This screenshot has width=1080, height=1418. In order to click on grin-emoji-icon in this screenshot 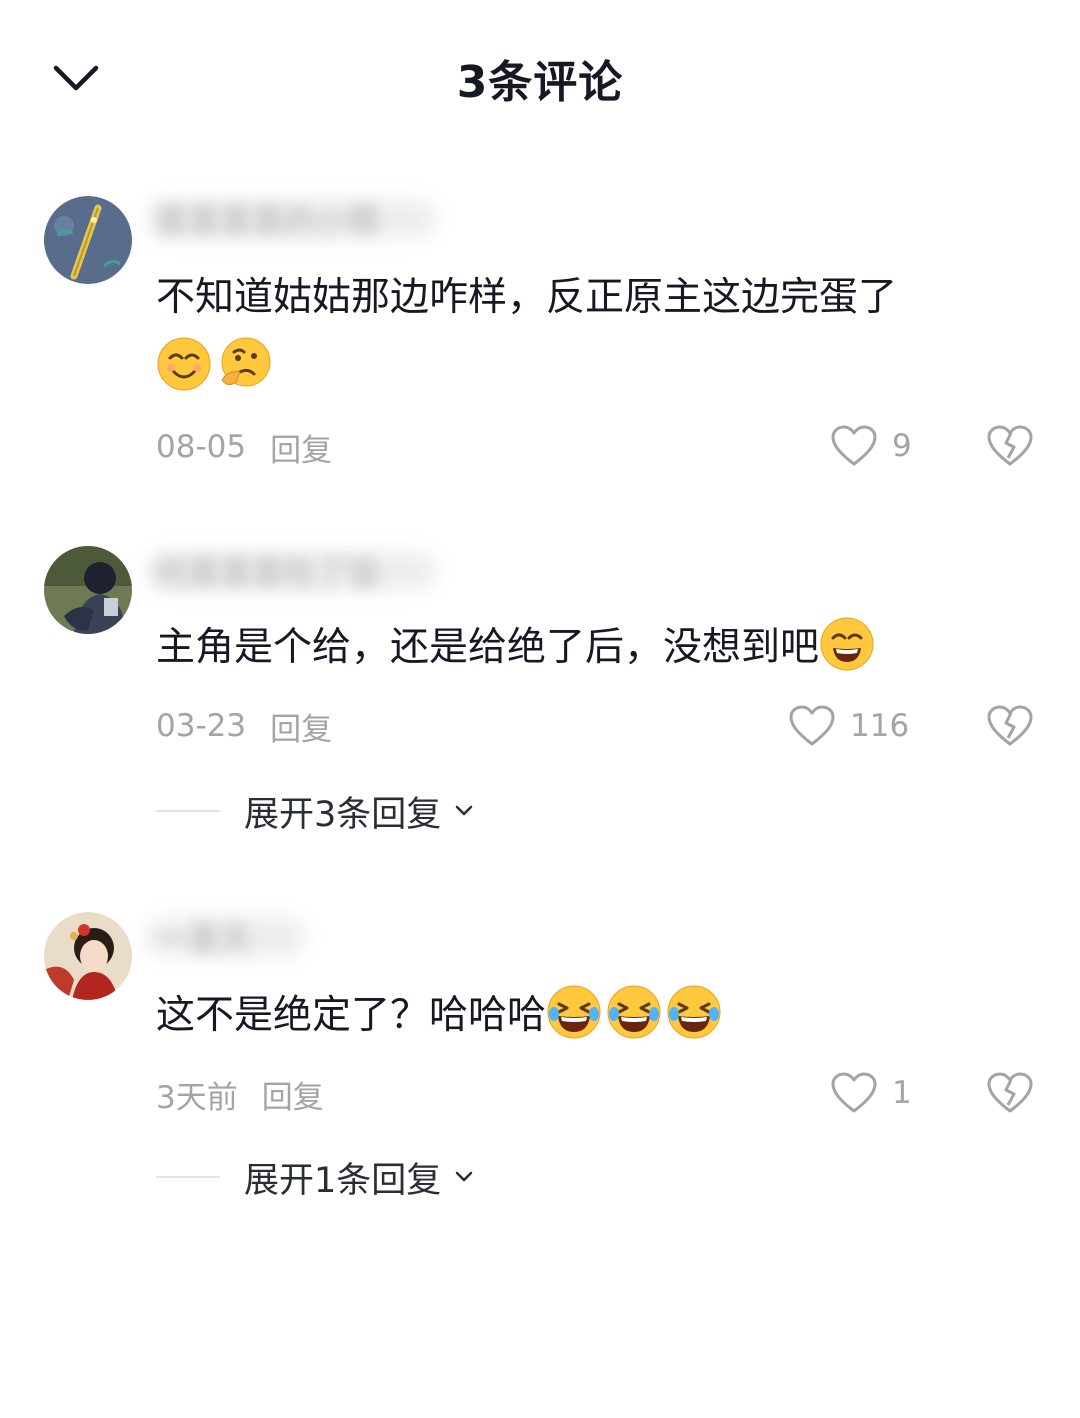, I will do `click(847, 644)`.